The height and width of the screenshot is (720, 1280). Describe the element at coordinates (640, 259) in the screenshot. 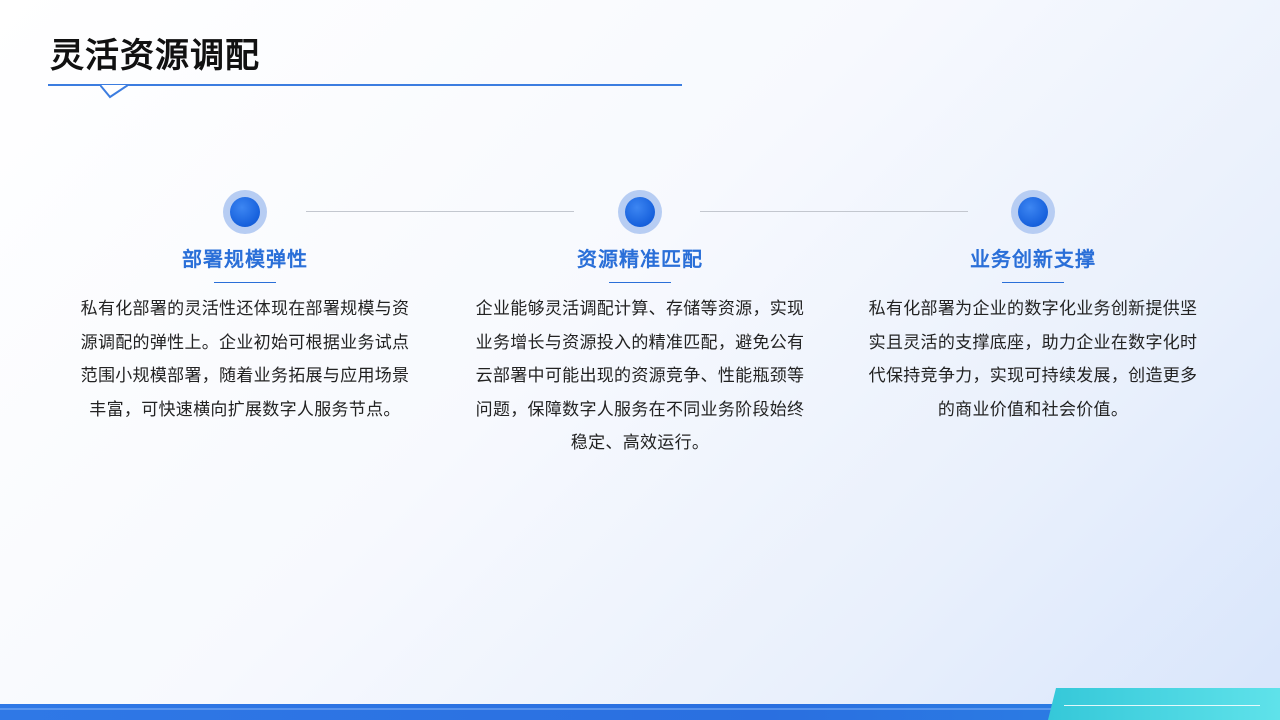

I see `feature-title: 资源精准匹配` at that location.